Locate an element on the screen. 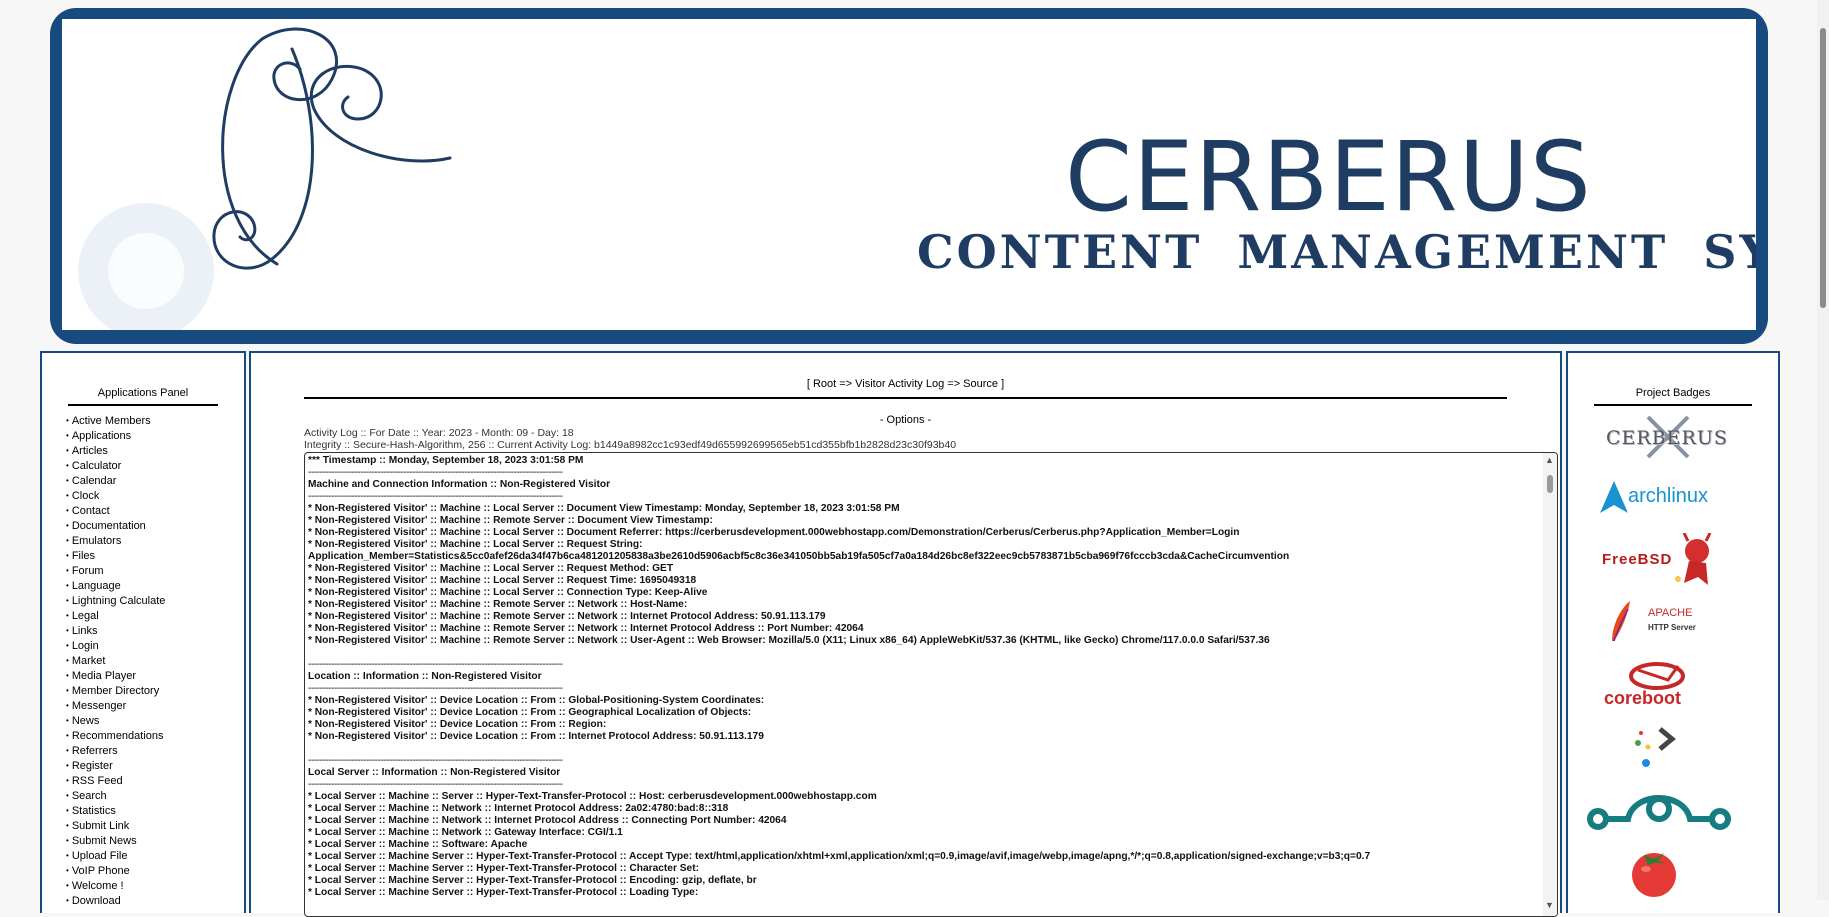 The image size is (1829, 917). sidebar-item: • Contact is located at coordinates (115, 510).